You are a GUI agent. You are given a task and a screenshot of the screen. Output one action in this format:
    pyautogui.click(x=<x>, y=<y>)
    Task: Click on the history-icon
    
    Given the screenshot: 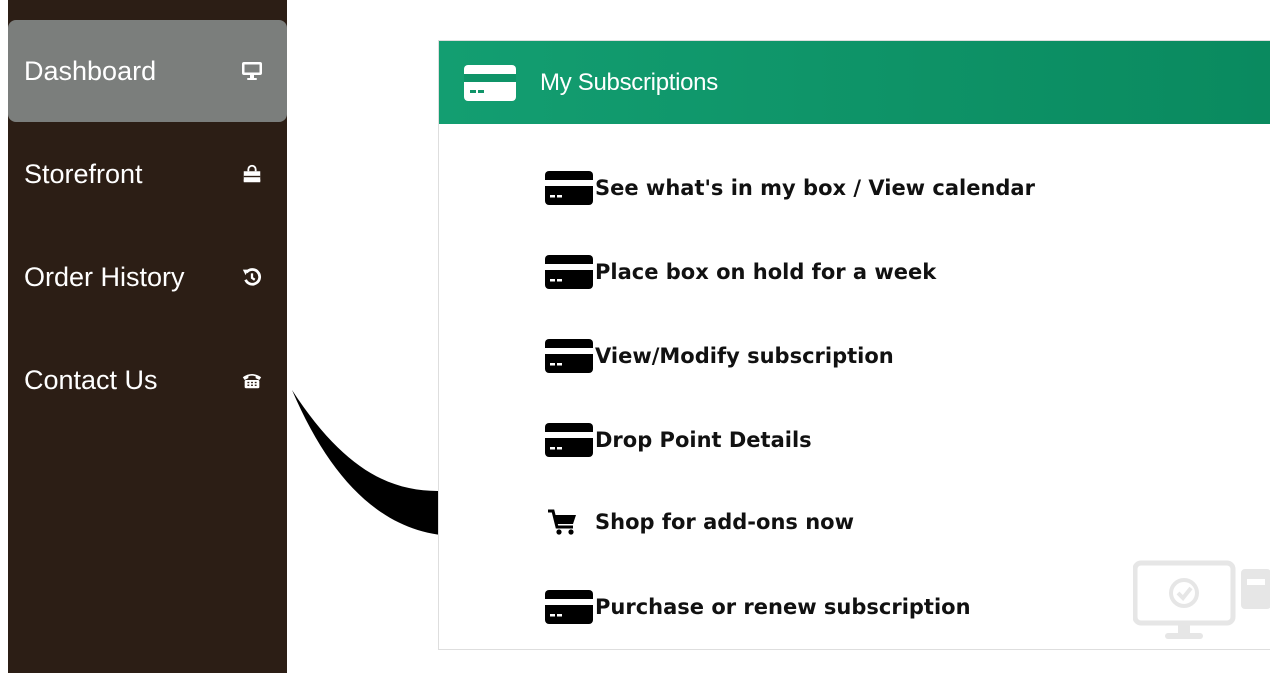 What is the action you would take?
    pyautogui.click(x=252, y=277)
    